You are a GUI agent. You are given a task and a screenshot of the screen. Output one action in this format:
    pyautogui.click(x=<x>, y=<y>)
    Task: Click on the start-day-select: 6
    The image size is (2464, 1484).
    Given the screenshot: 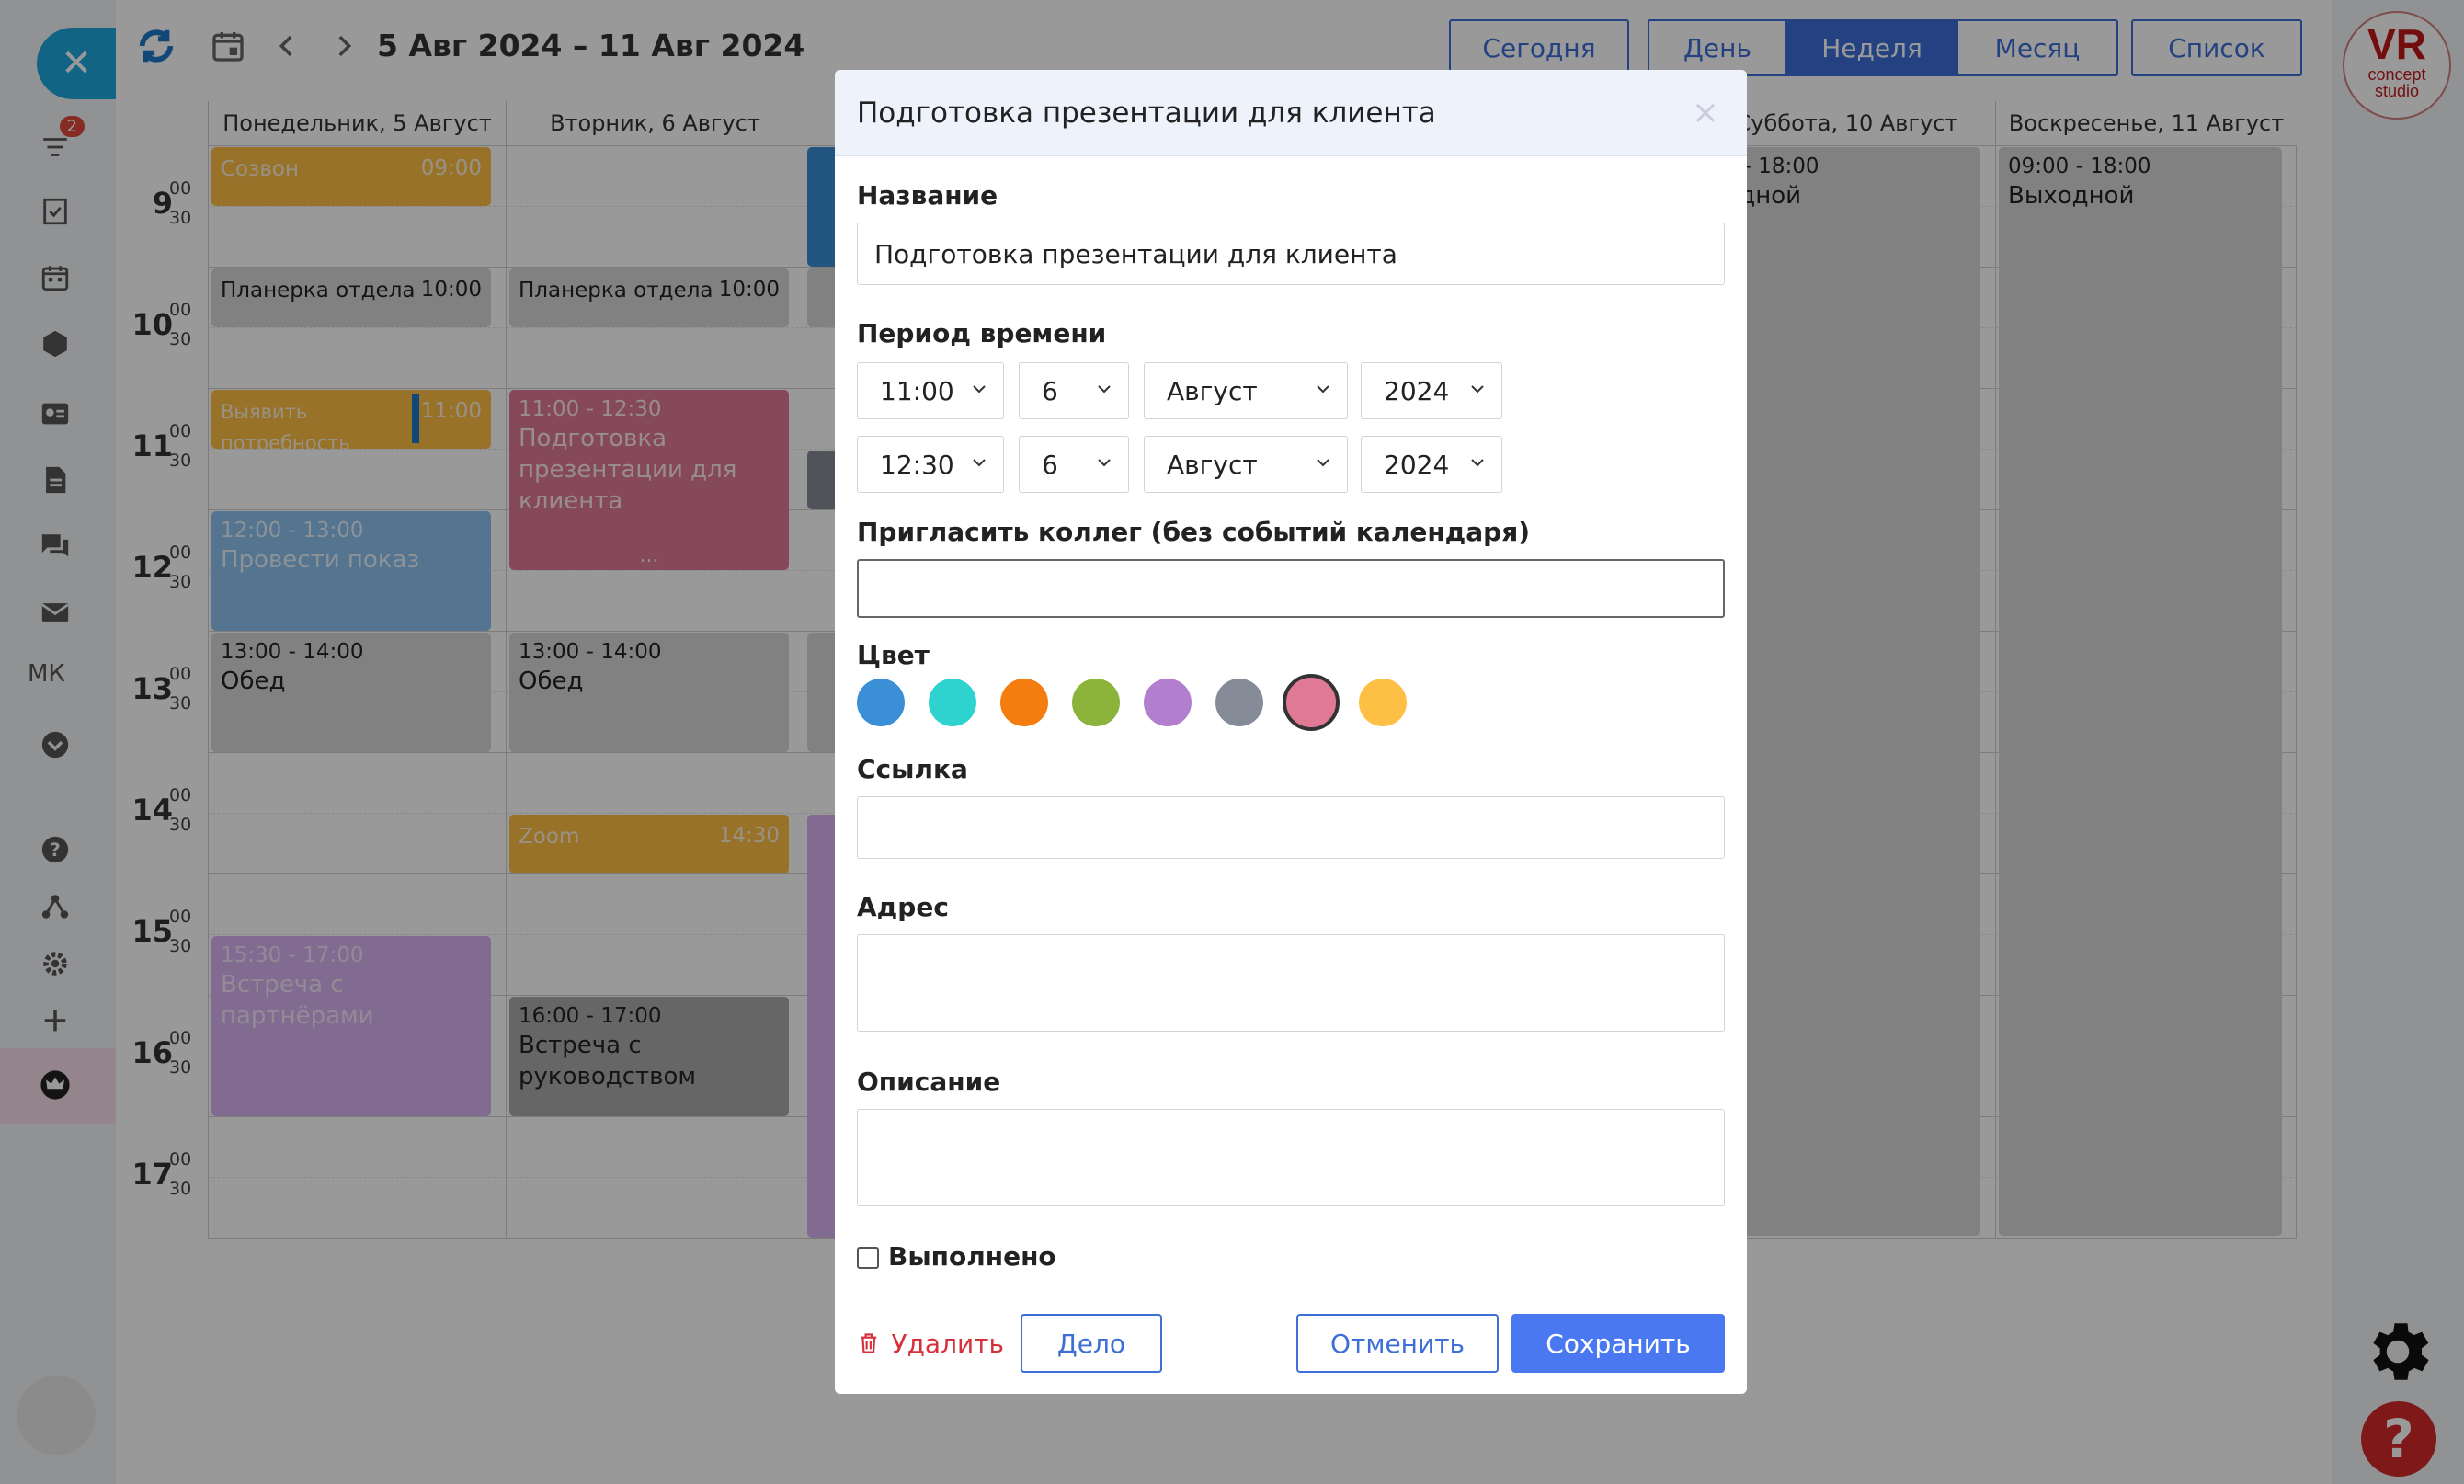 What is the action you would take?
    pyautogui.click(x=1074, y=390)
    